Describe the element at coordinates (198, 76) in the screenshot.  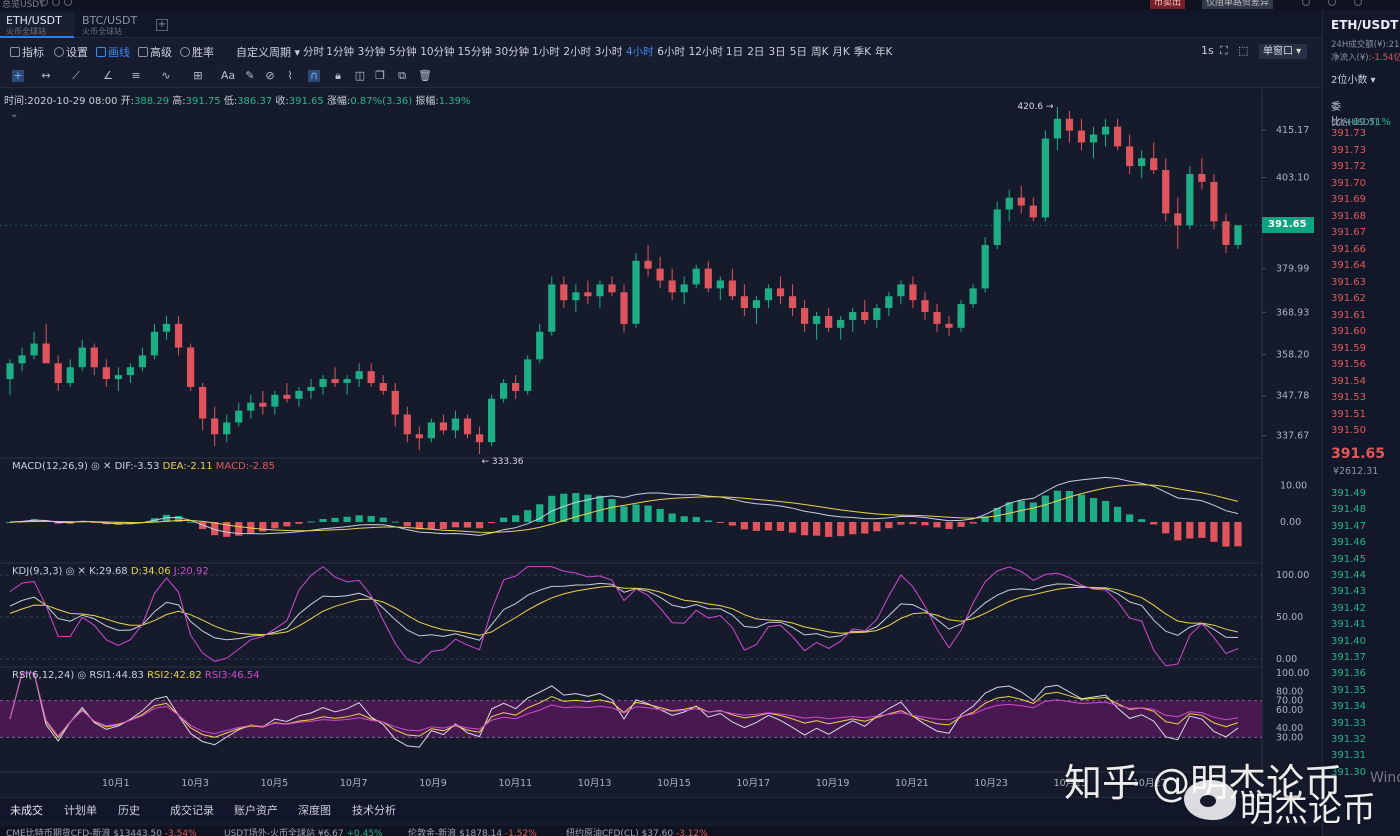
I see `rectangle-tool-icon: ⊞` at that location.